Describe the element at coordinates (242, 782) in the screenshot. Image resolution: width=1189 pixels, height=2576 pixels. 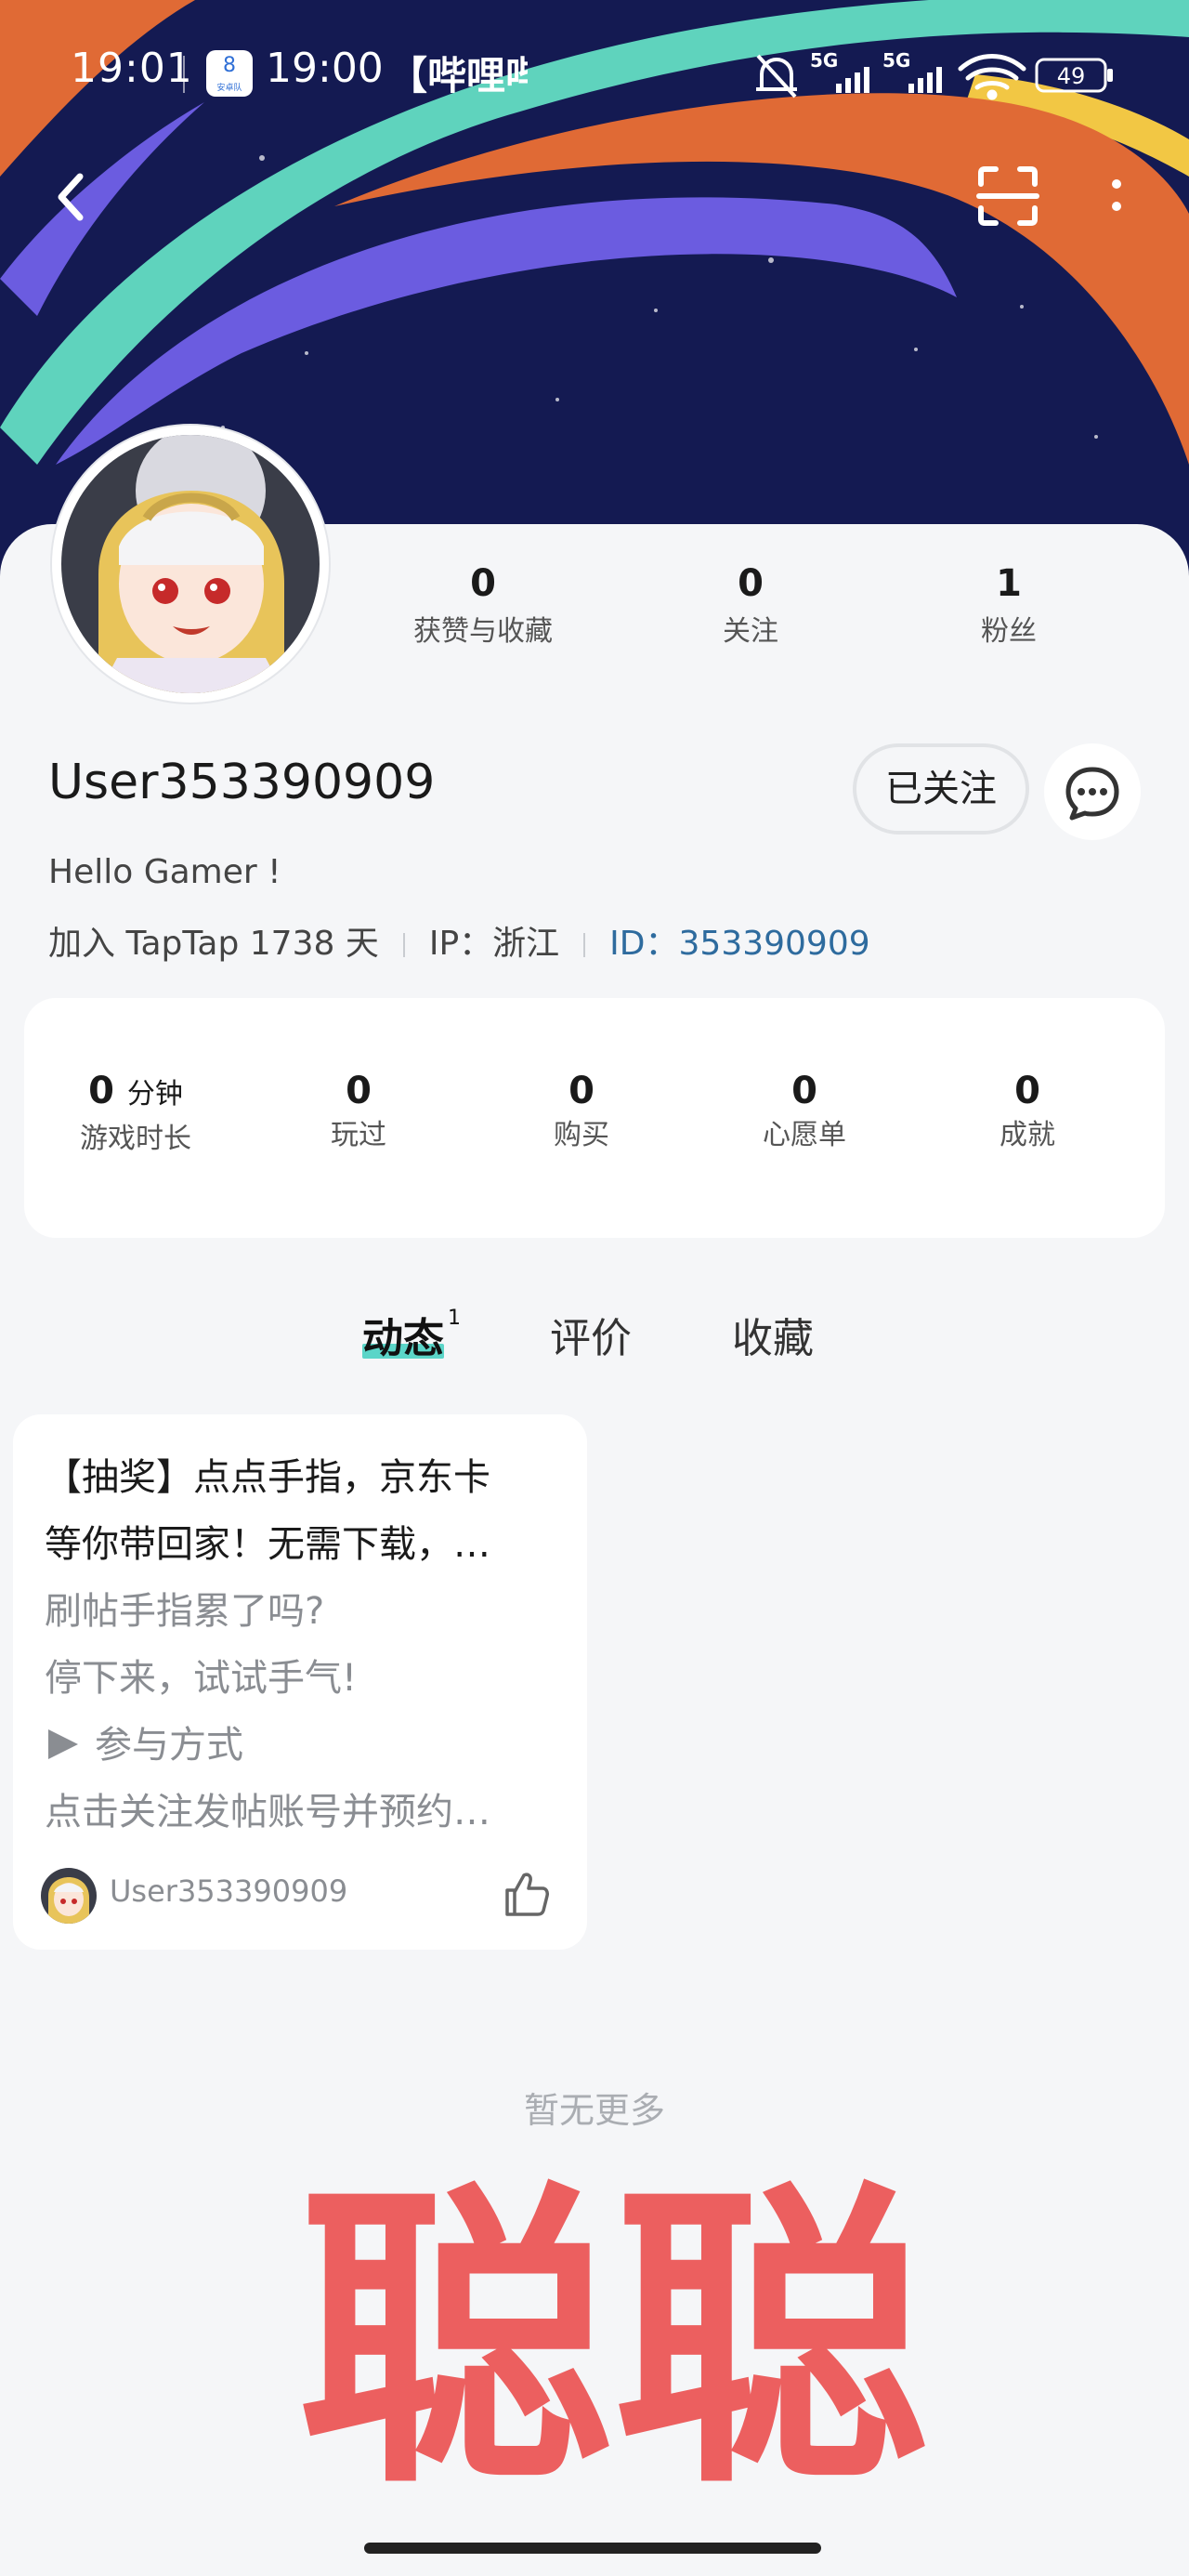
I see `username: User353390909` at that location.